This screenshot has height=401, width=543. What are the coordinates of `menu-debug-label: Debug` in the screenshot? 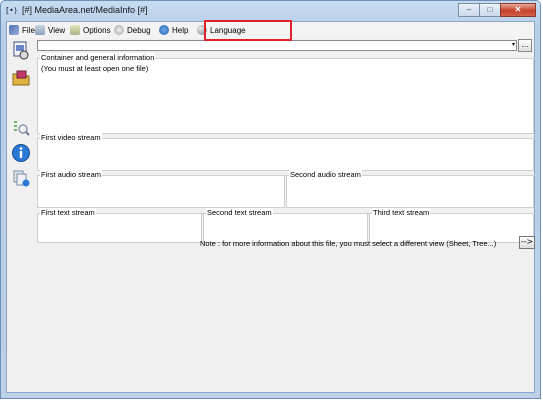 It's located at (139, 30).